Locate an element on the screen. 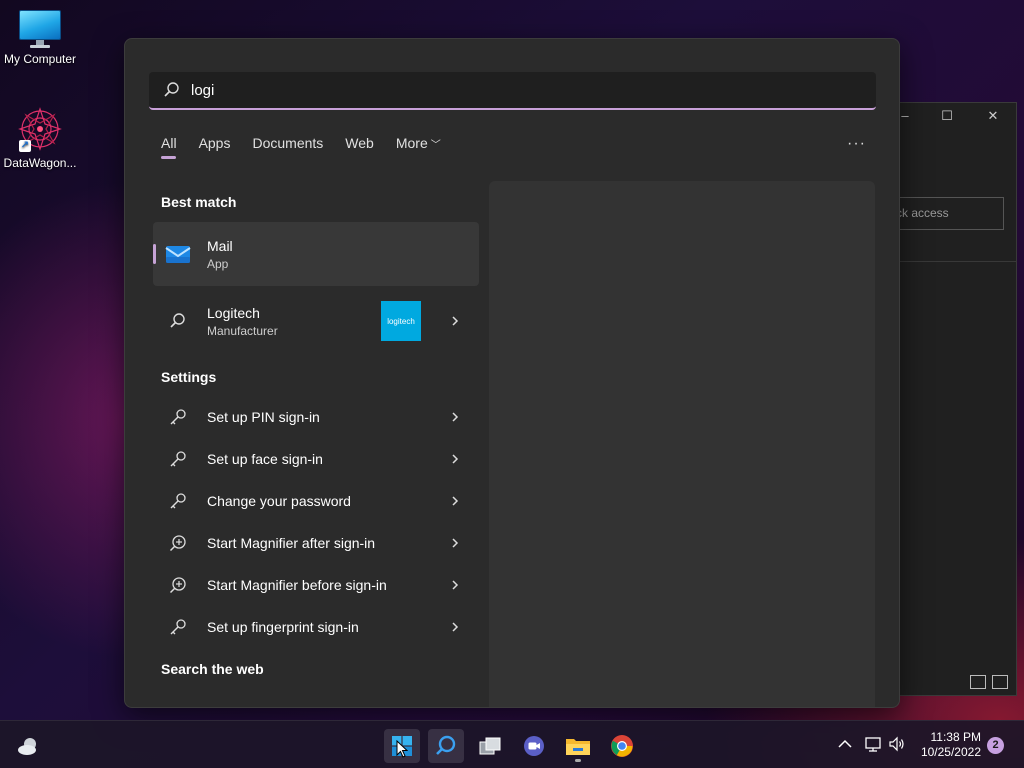 The width and height of the screenshot is (1024, 768). maximize-icon: ☐ is located at coordinates (947, 116).